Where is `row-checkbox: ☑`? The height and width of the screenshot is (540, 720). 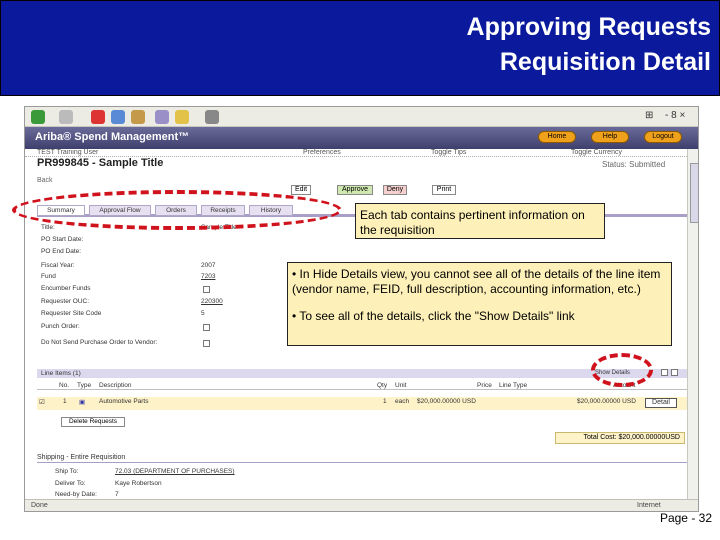
row-checkbox: ☑ is located at coordinates (42, 402).